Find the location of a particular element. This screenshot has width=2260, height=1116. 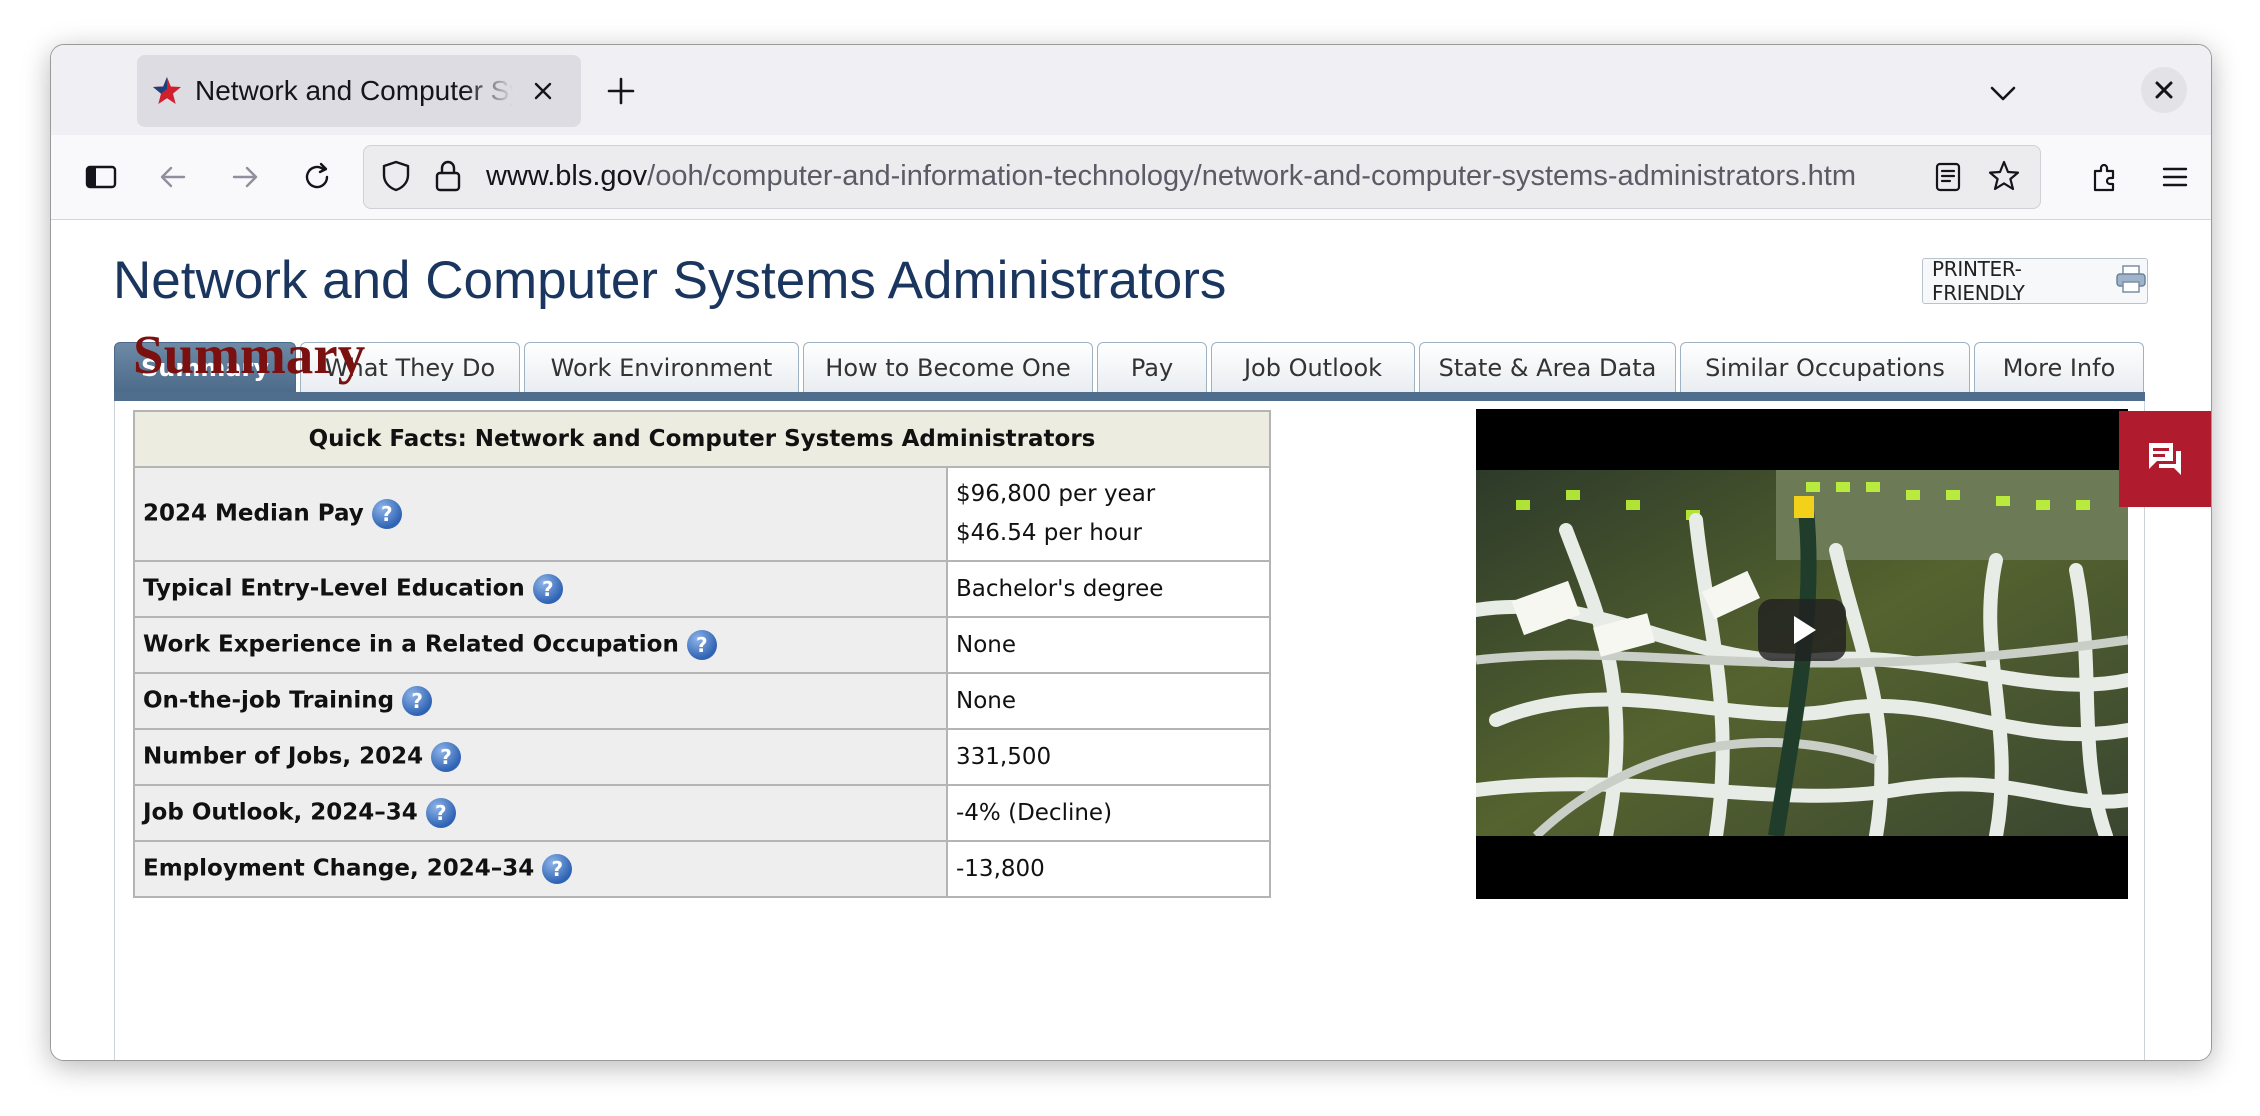

row-value: Bachelor's degree is located at coordinates (1108, 589).